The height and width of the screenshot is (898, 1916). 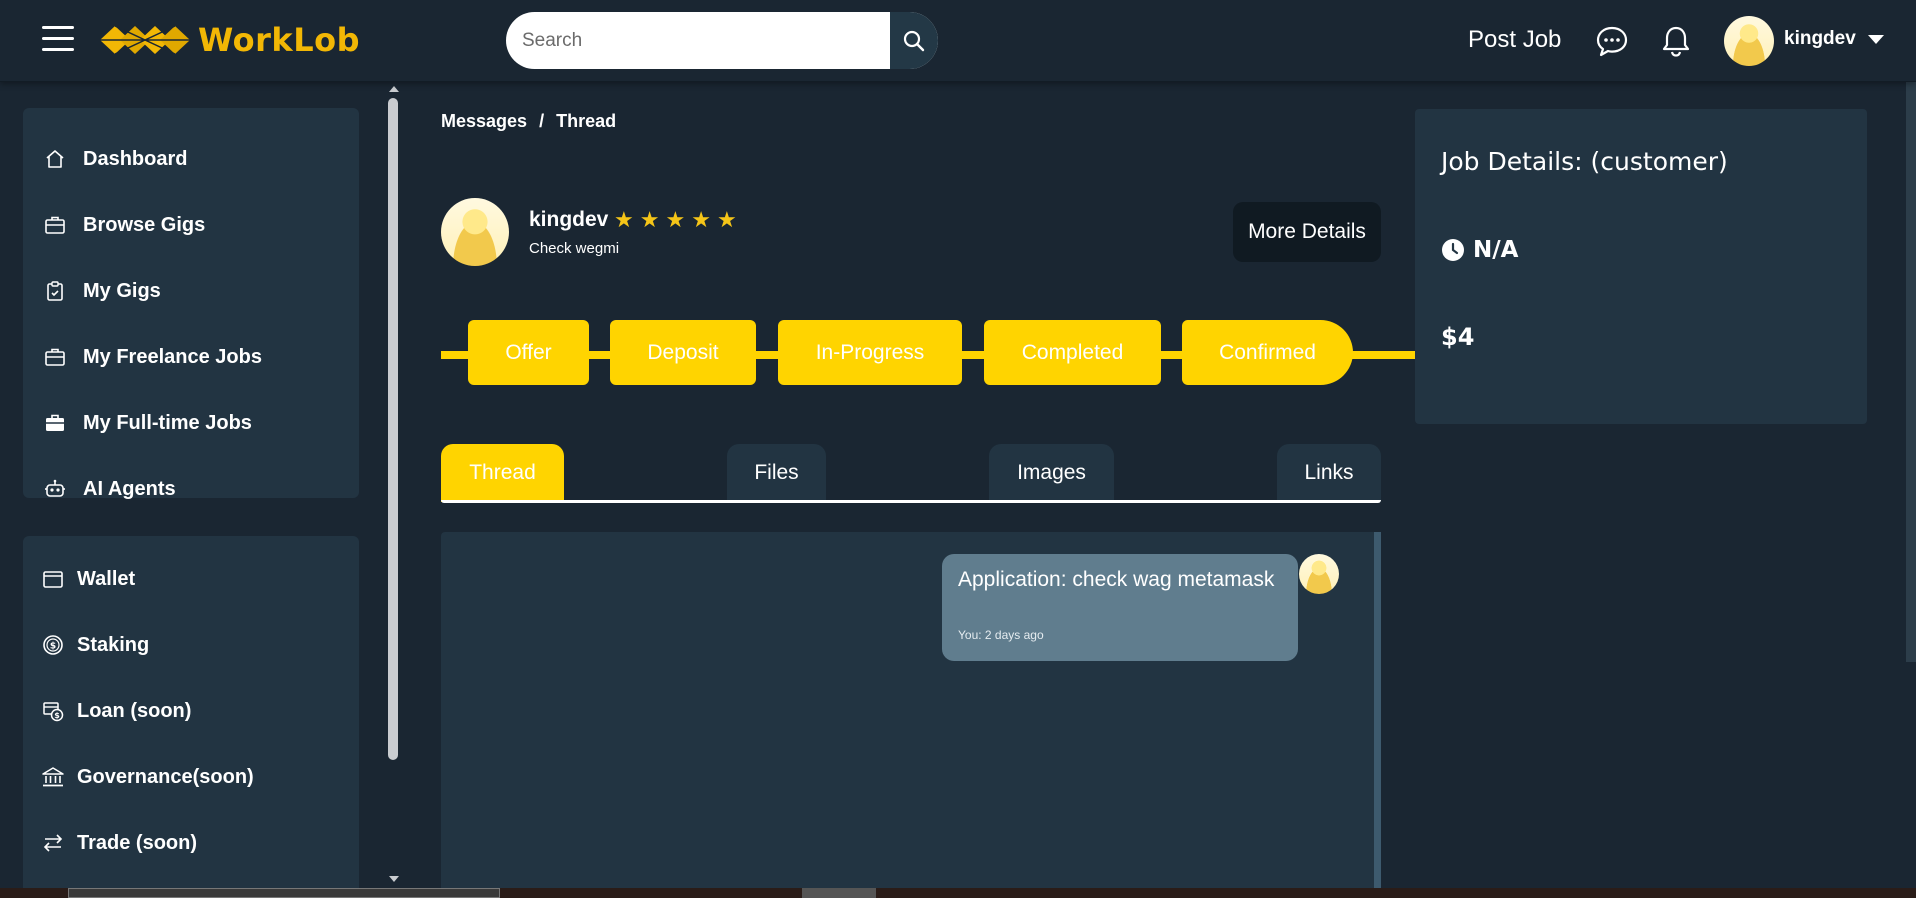 I want to click on brand-logo: WorkLob, so click(x=230, y=40).